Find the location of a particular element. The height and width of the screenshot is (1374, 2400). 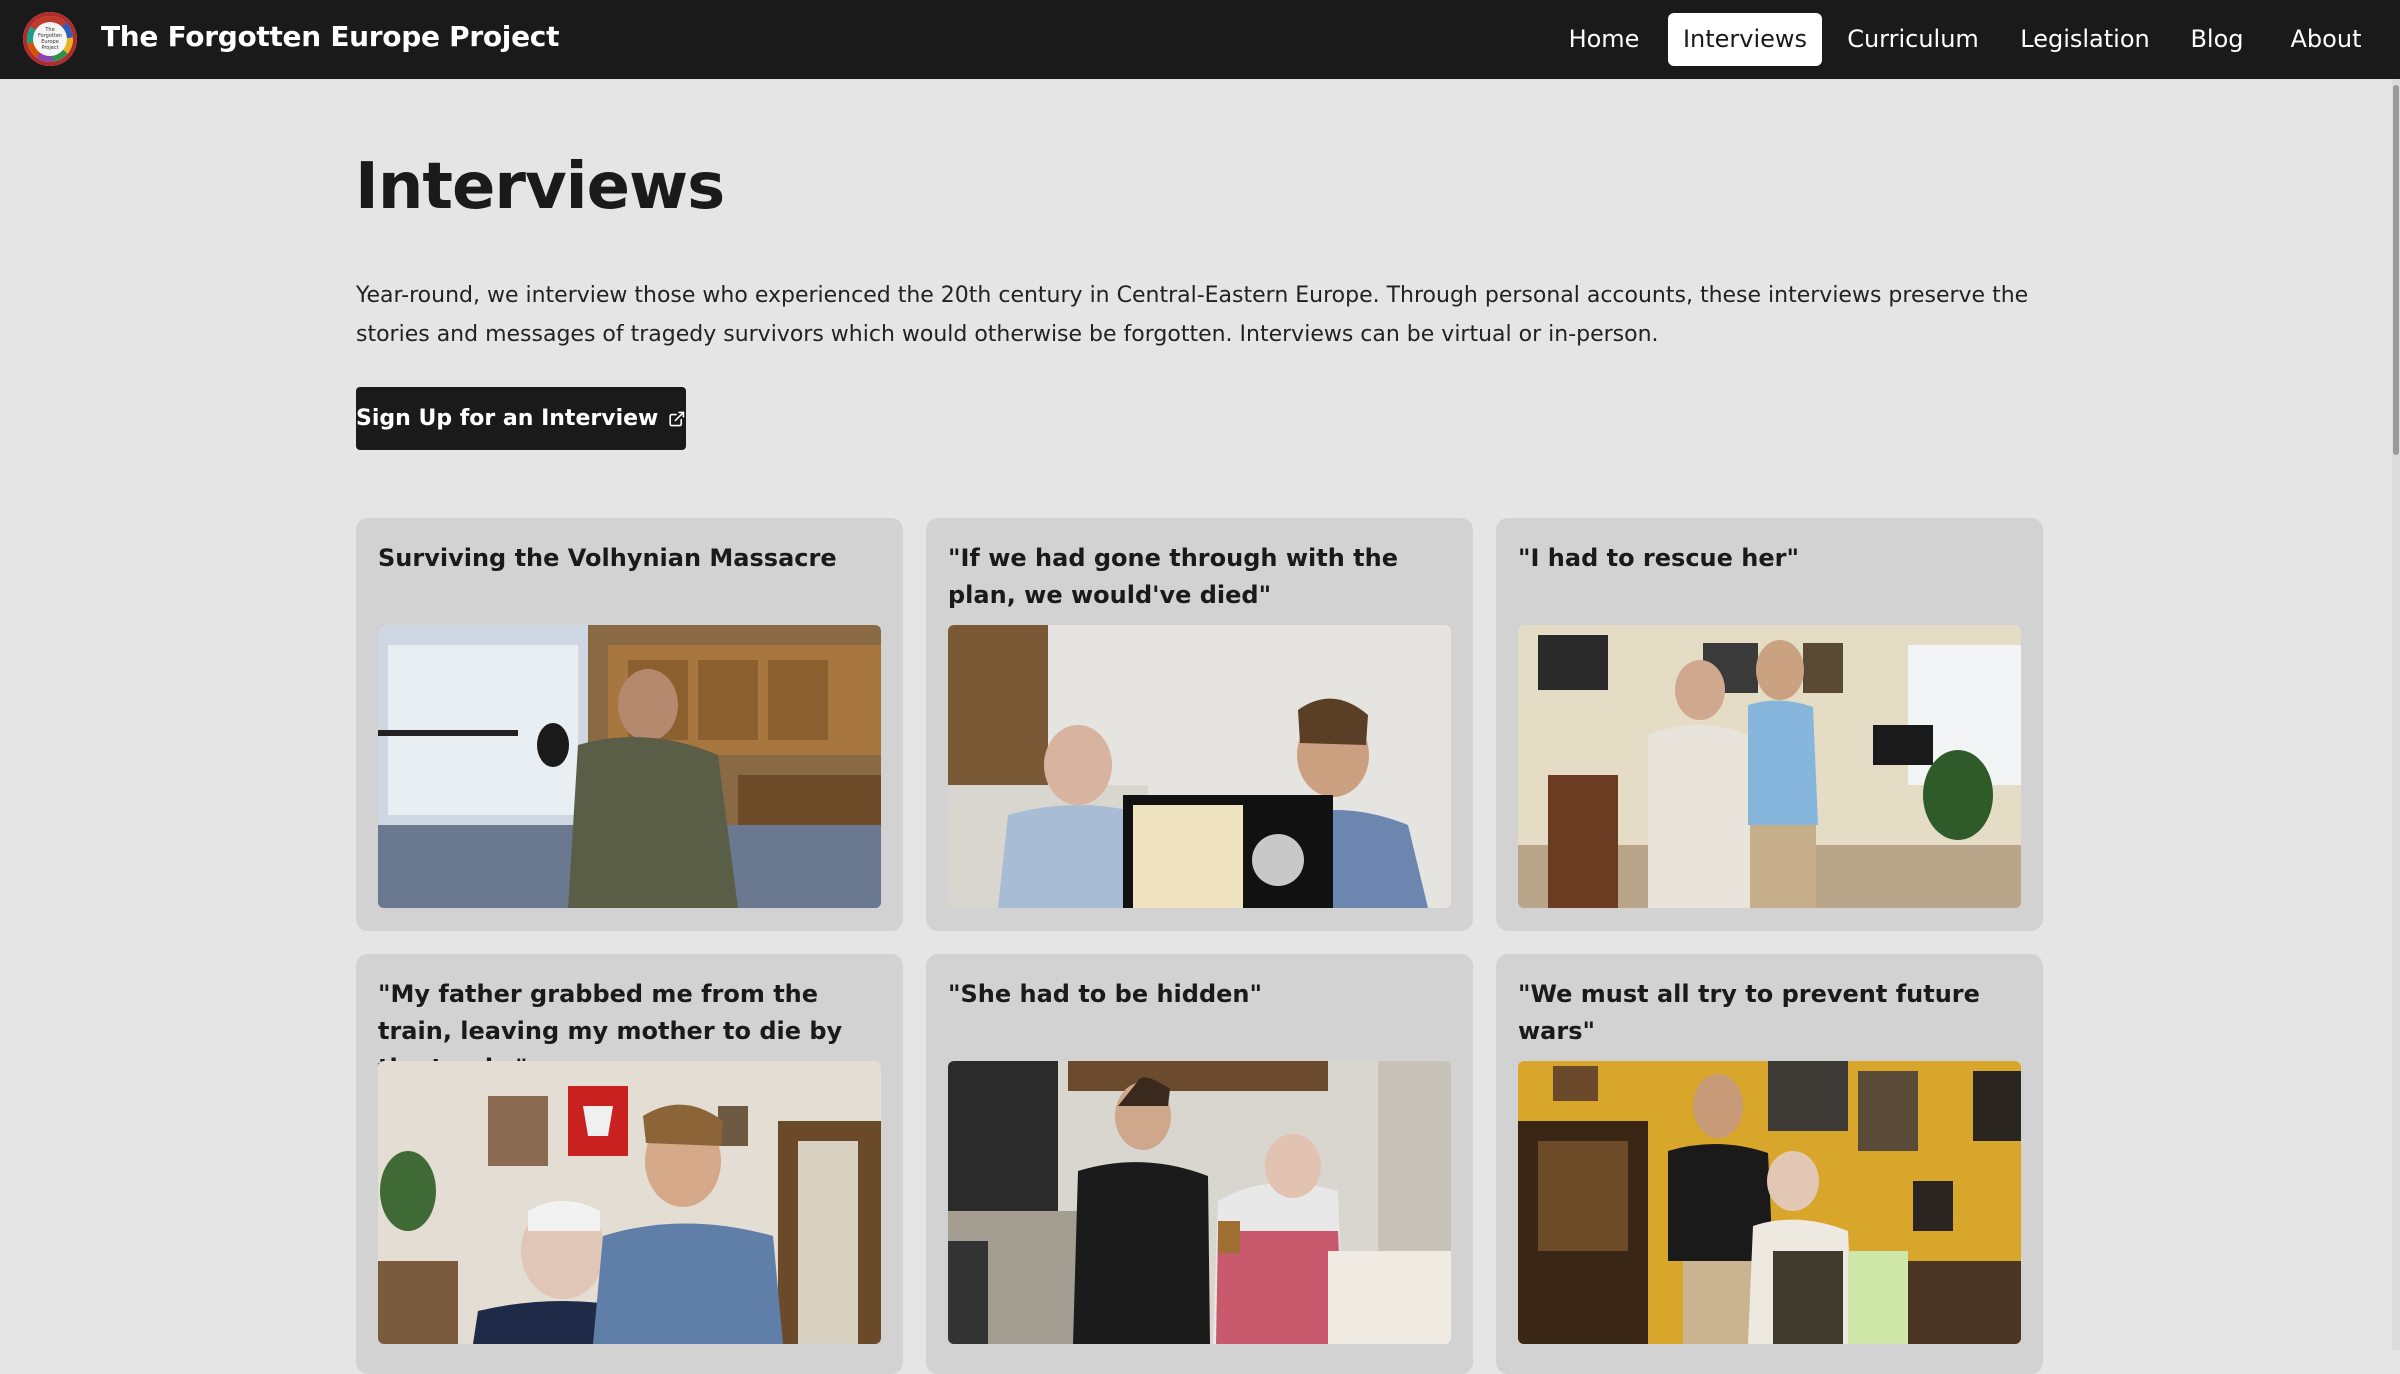

page-title: Interviews is located at coordinates (540, 187).